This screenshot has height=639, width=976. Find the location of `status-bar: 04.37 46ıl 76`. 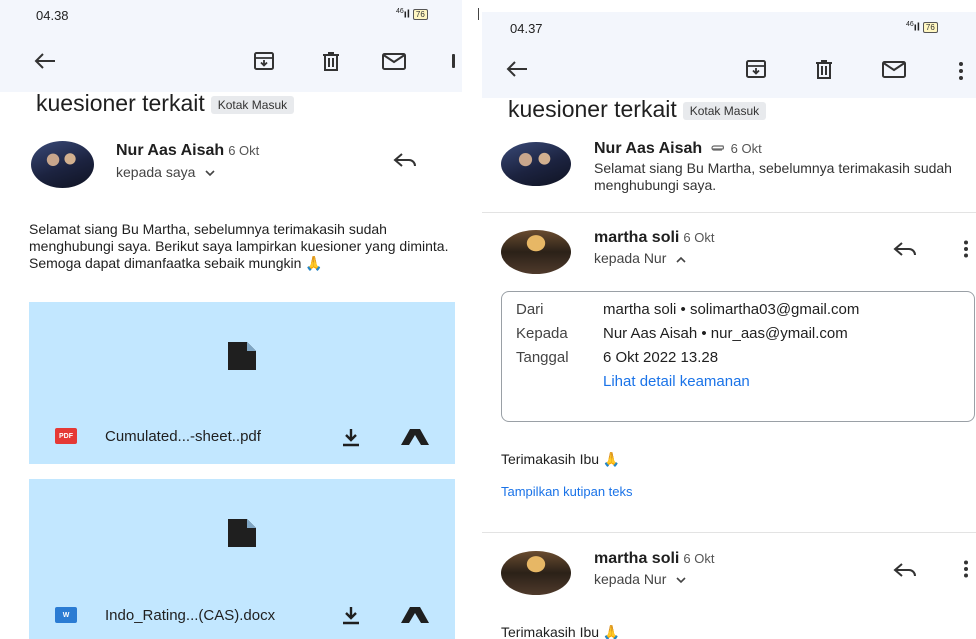

status-bar: 04.37 46ıl 76 is located at coordinates (729, 29).